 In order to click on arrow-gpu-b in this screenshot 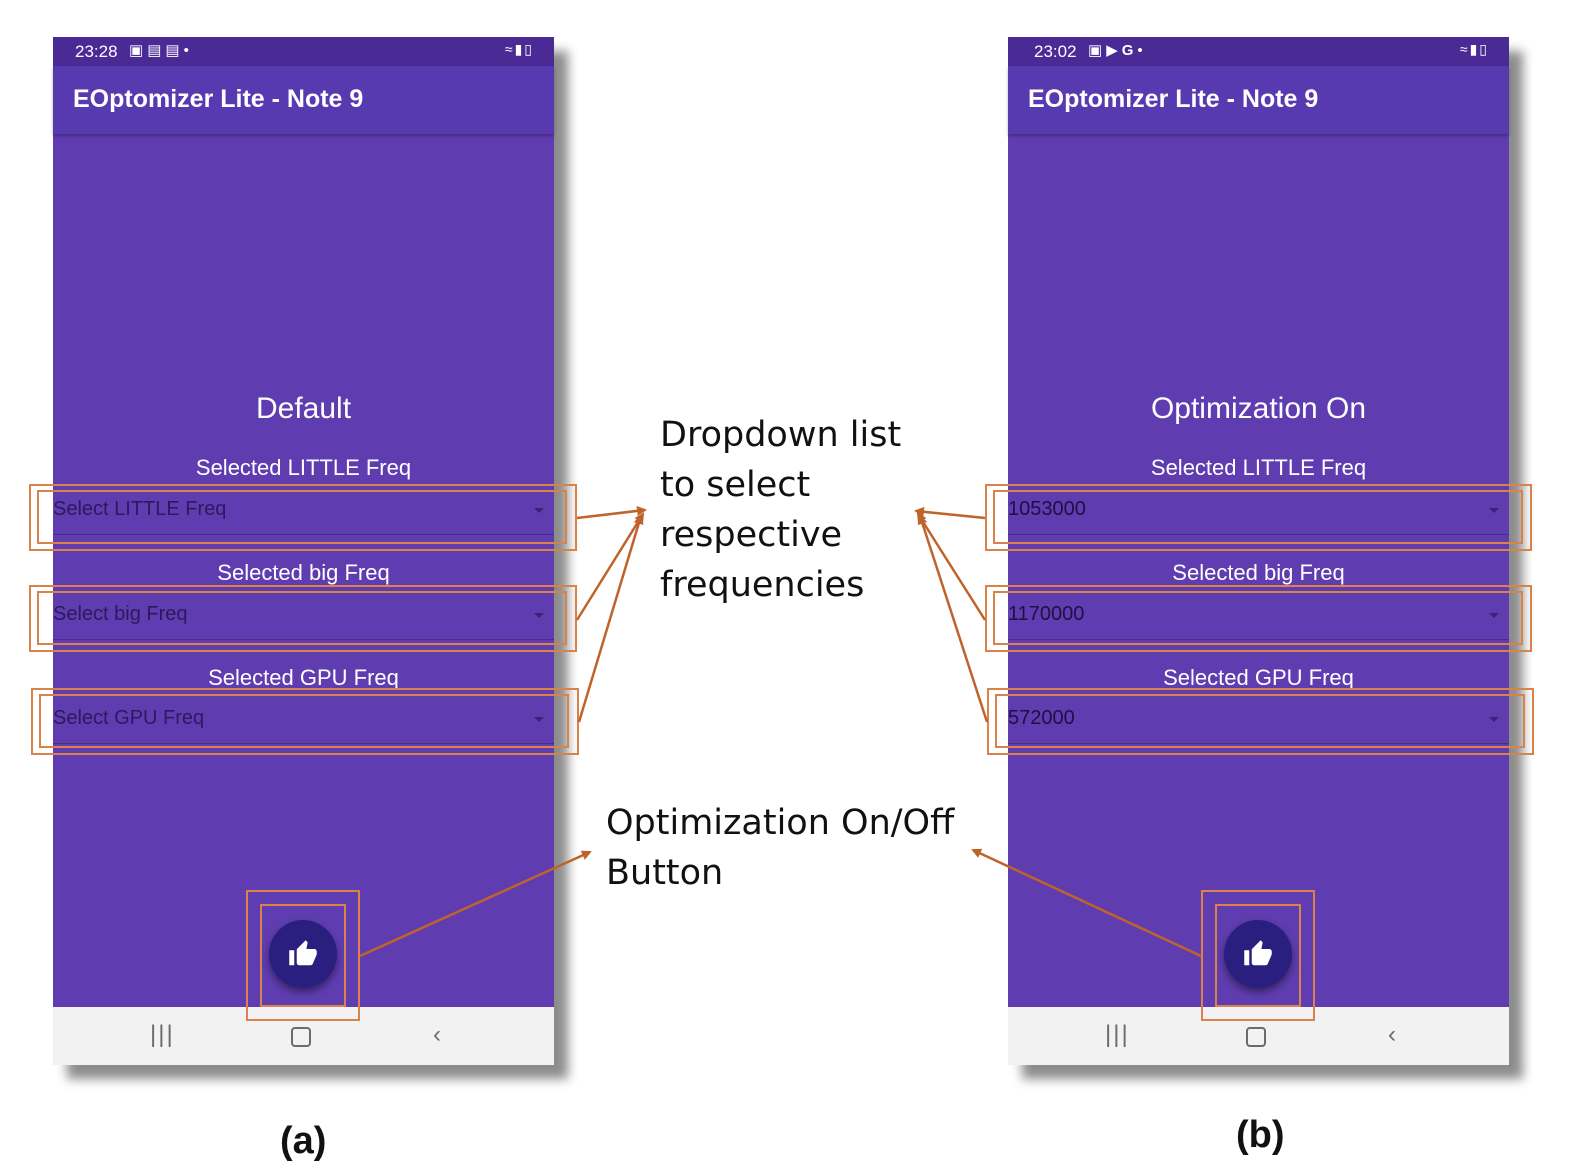, I will do `click(953, 618)`.